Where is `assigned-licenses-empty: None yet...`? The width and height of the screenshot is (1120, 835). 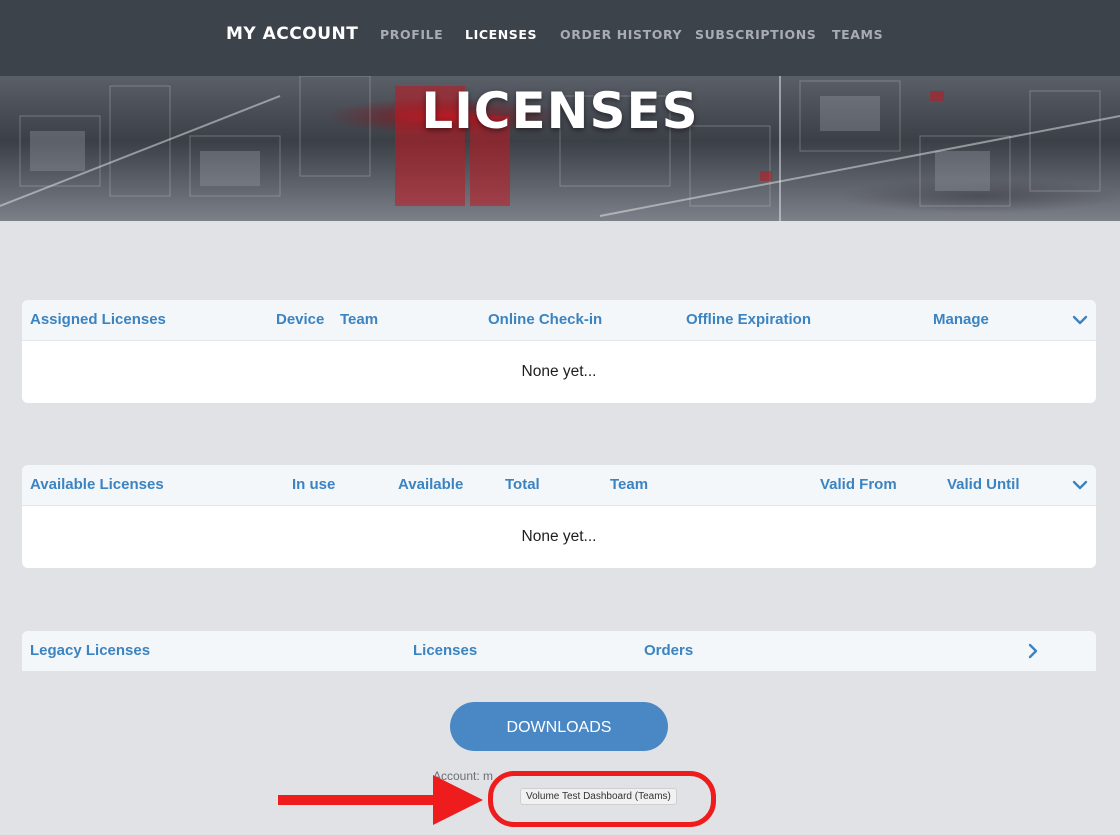
assigned-licenses-empty: None yet... is located at coordinates (559, 371).